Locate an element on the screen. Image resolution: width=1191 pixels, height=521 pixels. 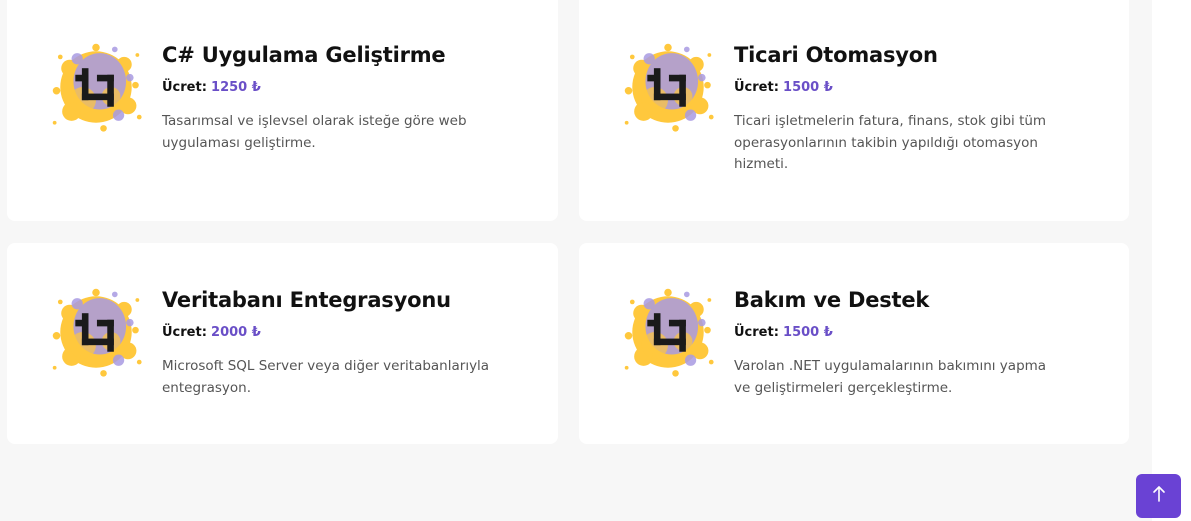
card-title: Ticari Otomasyon is located at coordinates (836, 55).